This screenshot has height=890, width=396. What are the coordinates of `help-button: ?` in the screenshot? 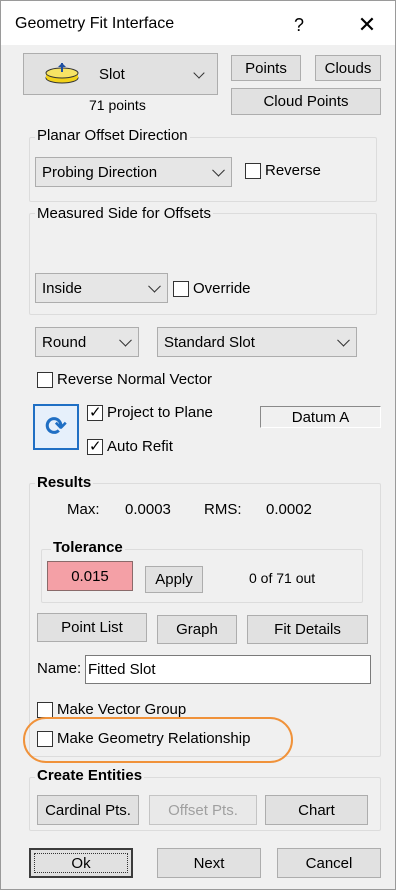 It's located at (299, 25).